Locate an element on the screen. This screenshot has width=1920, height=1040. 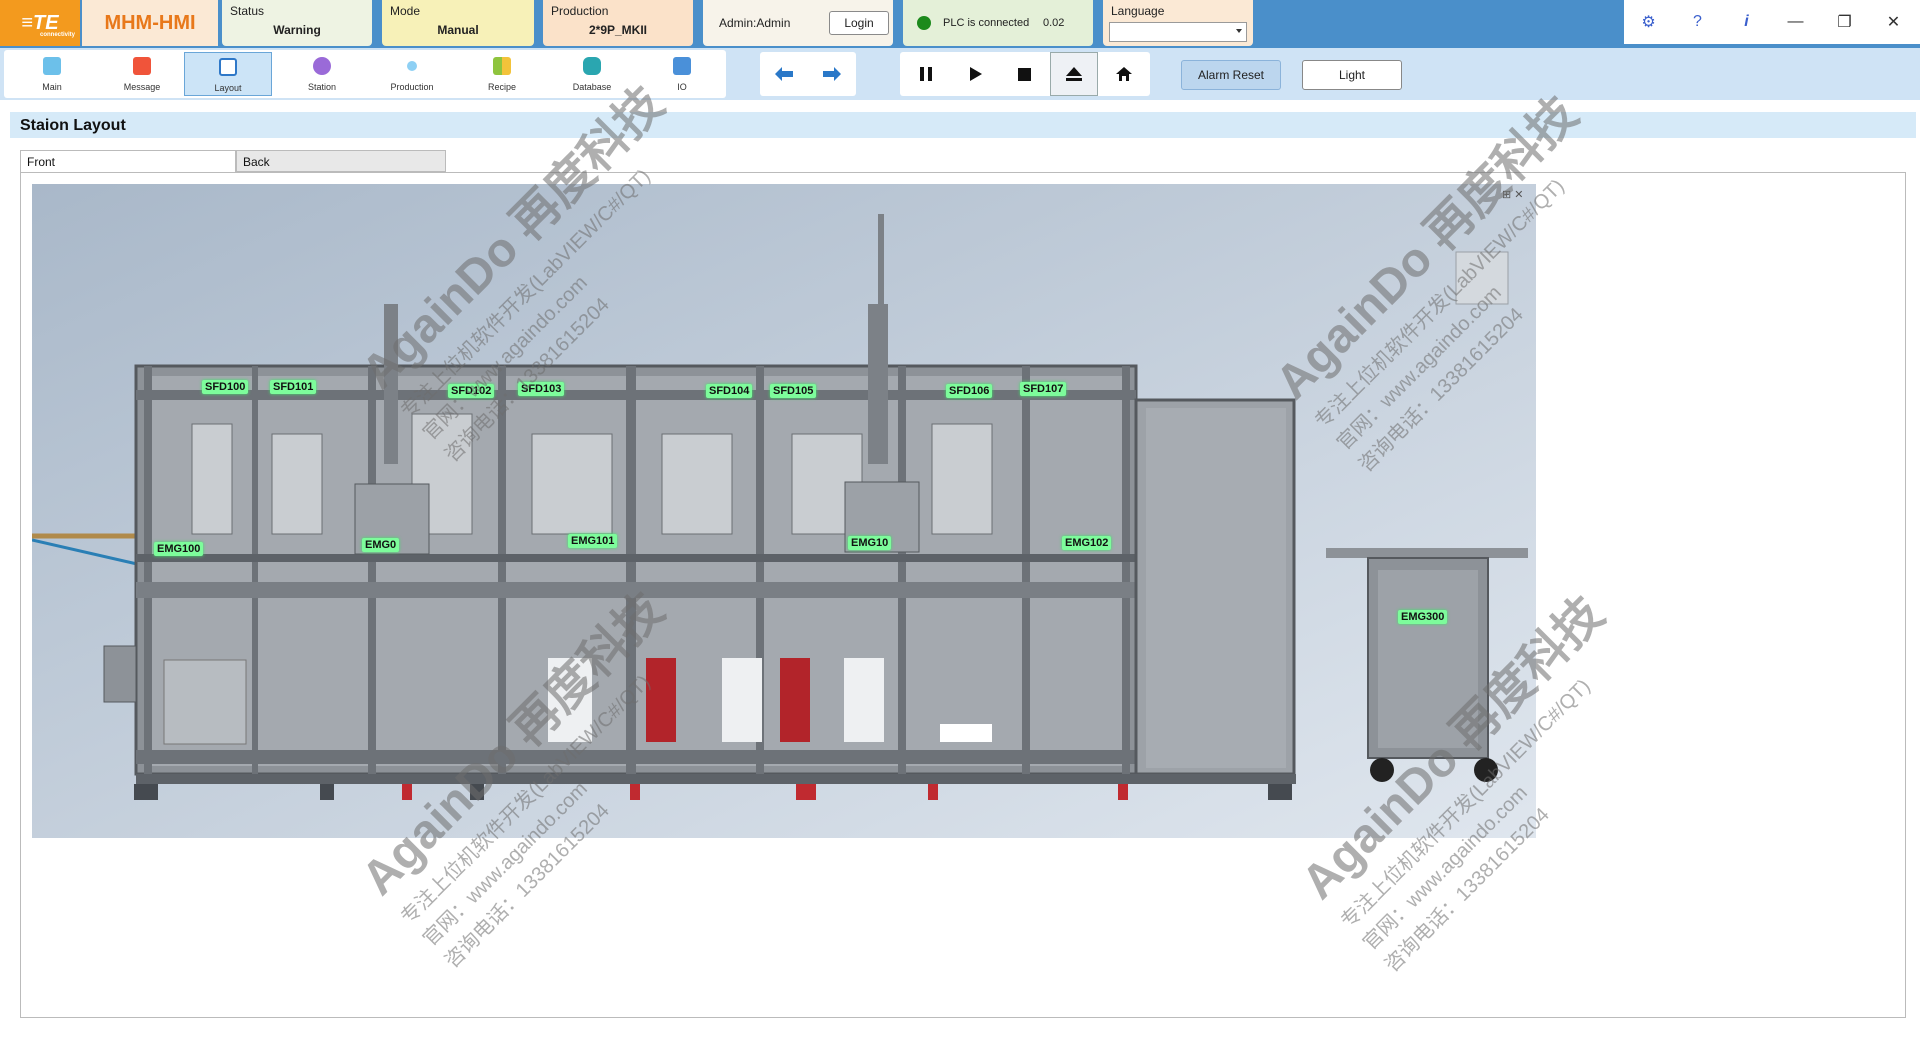
arrow-right-icon is located at coordinates (832, 74).